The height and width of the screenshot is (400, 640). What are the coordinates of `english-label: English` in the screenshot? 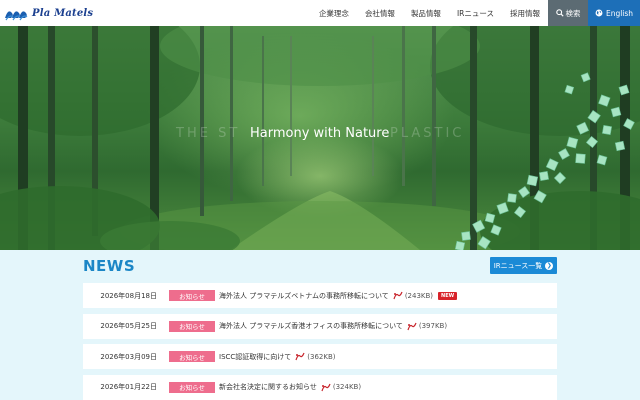 It's located at (619, 13).